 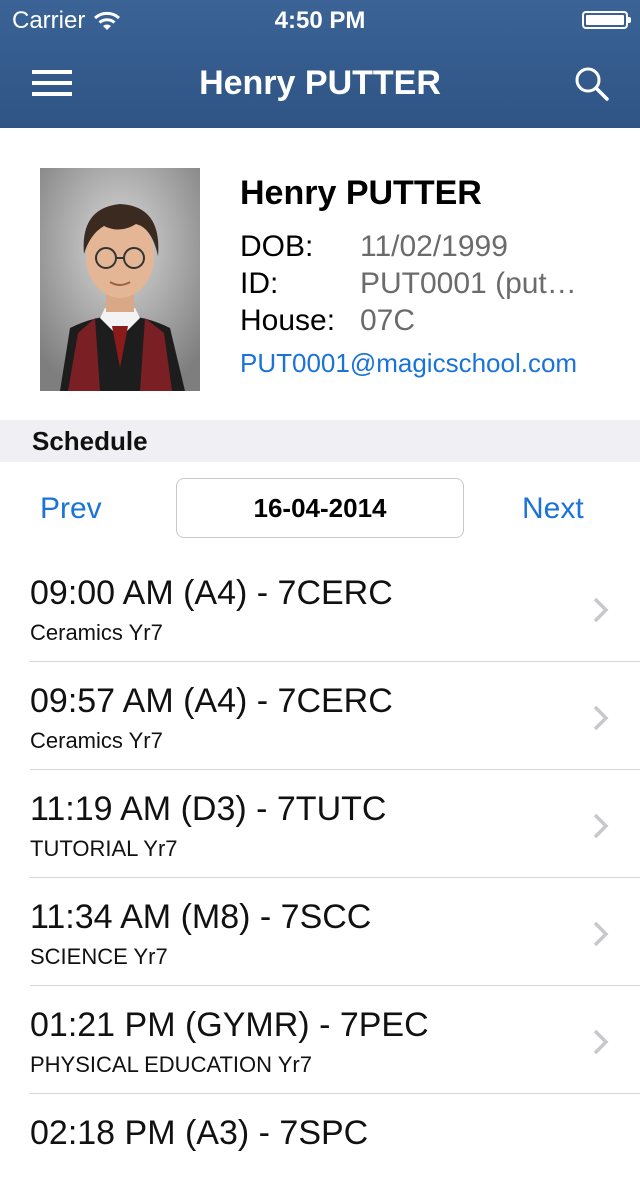 What do you see at coordinates (201, 917) in the screenshot?
I see `item-title: 11:34 AM (M8) - 7SCC` at bounding box center [201, 917].